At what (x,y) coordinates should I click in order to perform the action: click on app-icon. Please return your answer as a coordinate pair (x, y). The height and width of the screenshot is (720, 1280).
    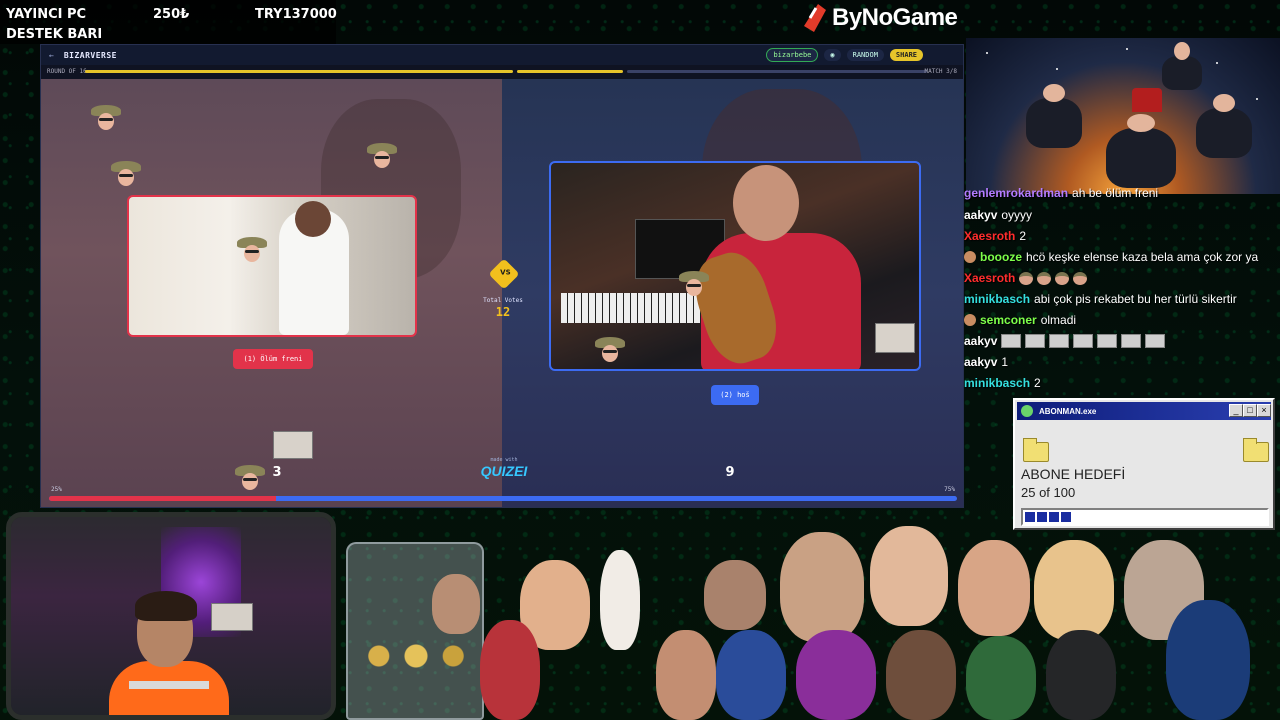
    Looking at the image, I should click on (1027, 411).